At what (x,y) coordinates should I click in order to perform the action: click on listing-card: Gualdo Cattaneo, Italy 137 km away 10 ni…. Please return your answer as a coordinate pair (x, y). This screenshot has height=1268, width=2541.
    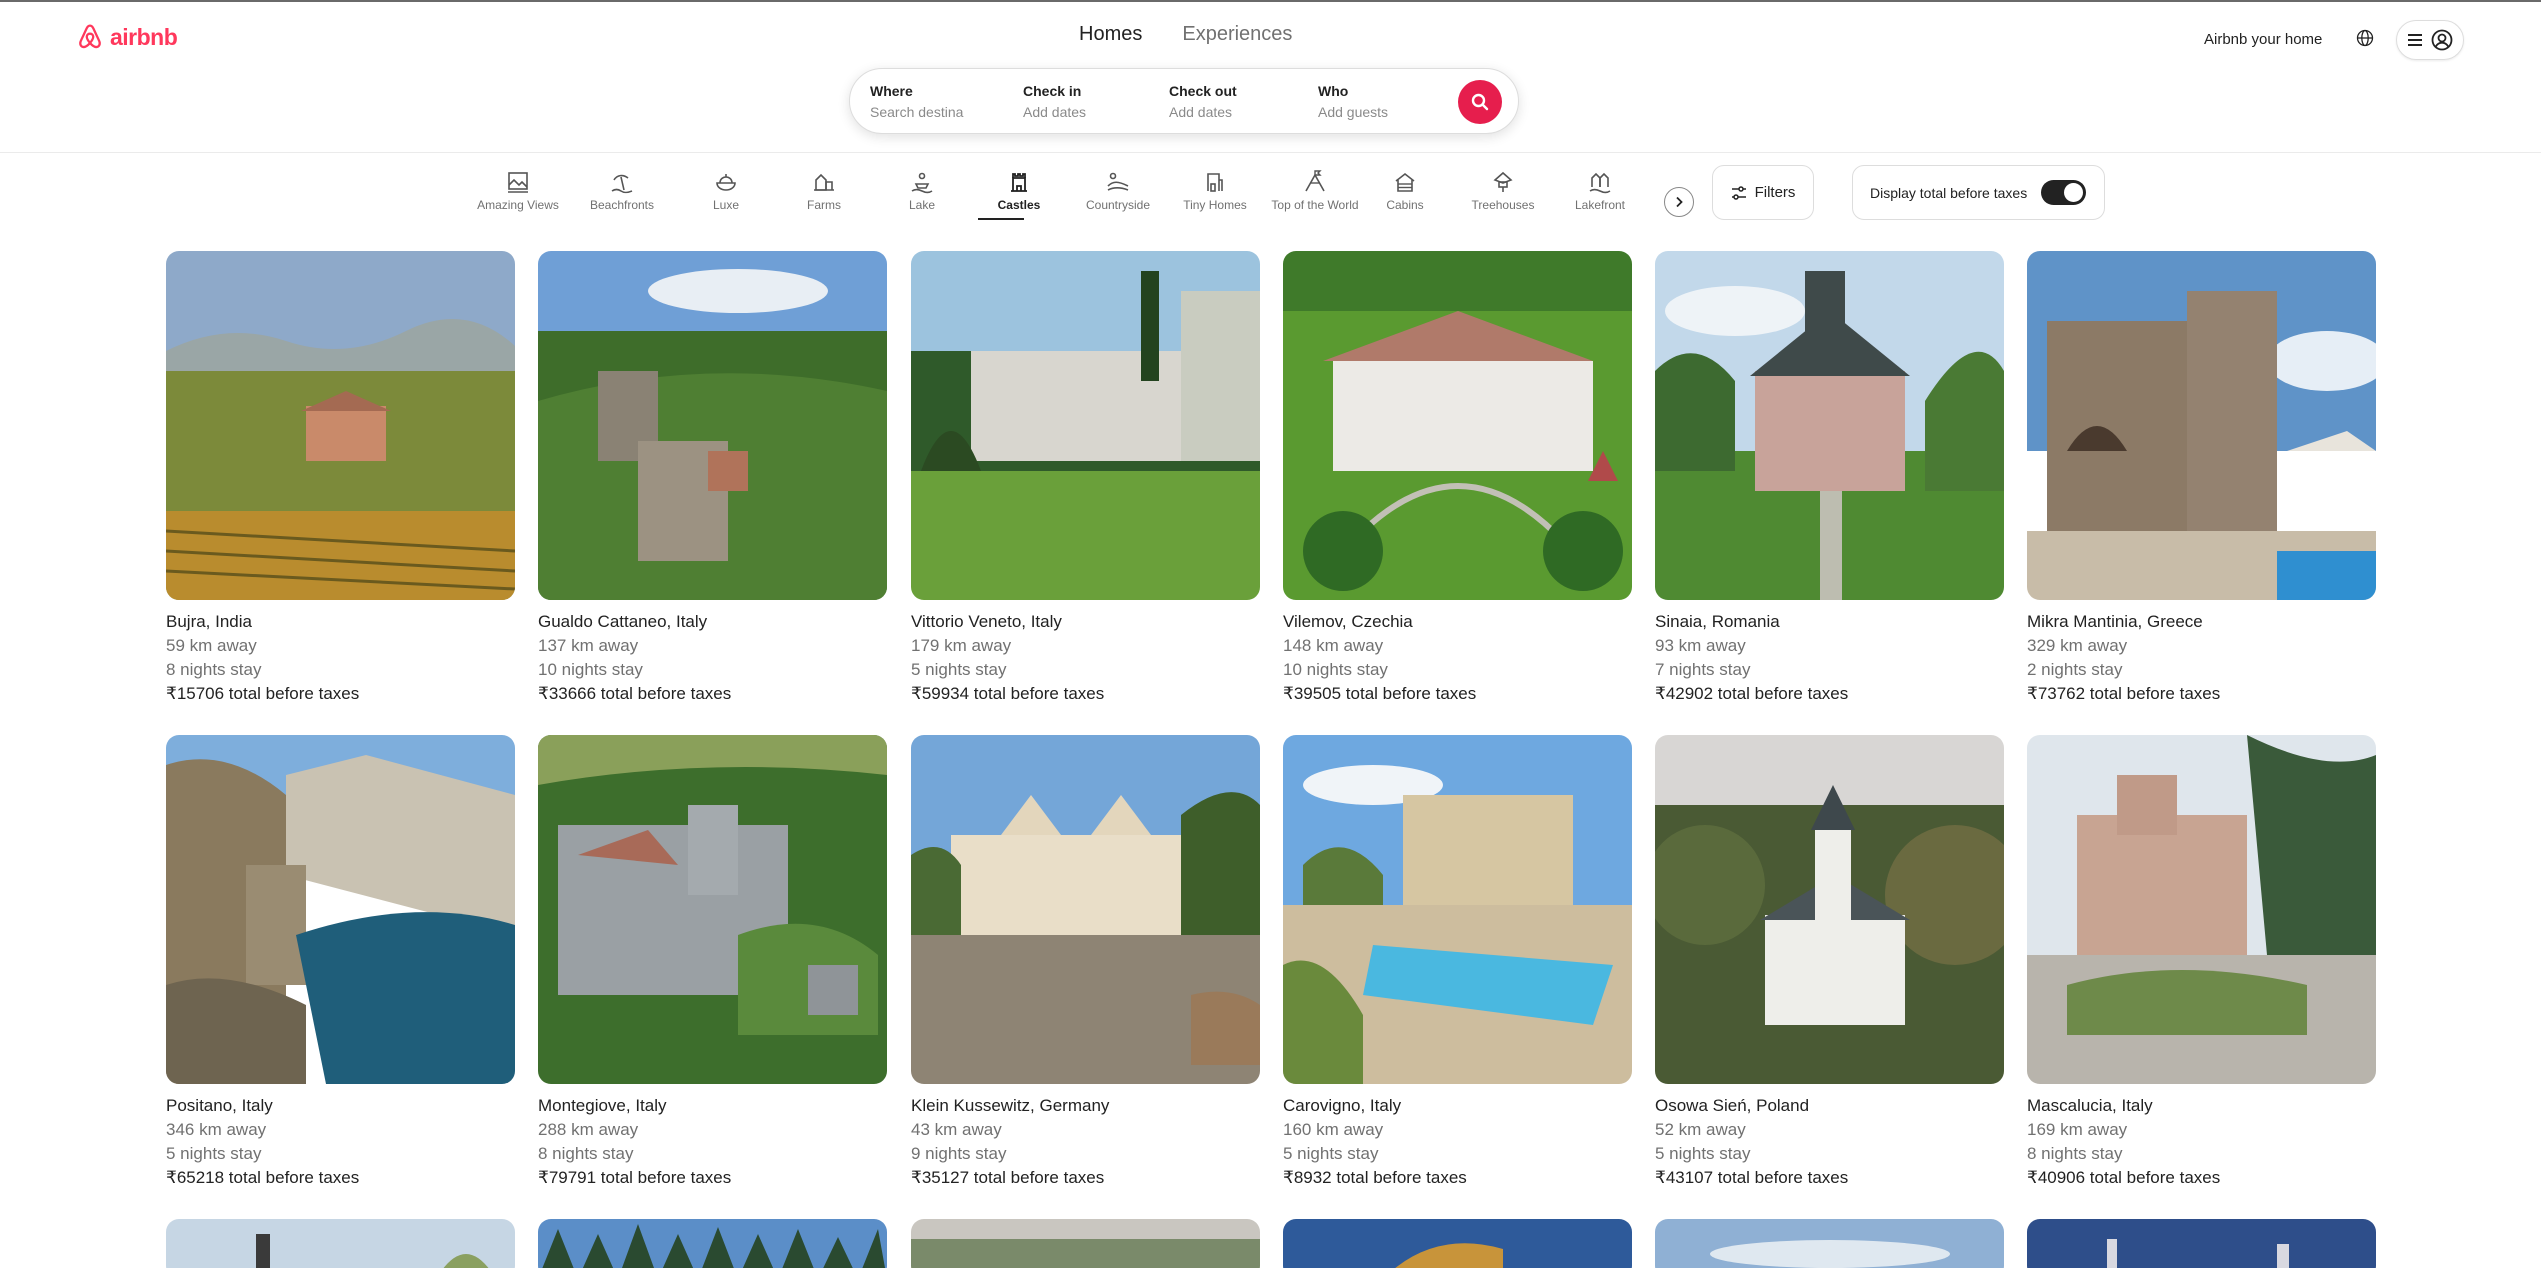
    Looking at the image, I should click on (712, 478).